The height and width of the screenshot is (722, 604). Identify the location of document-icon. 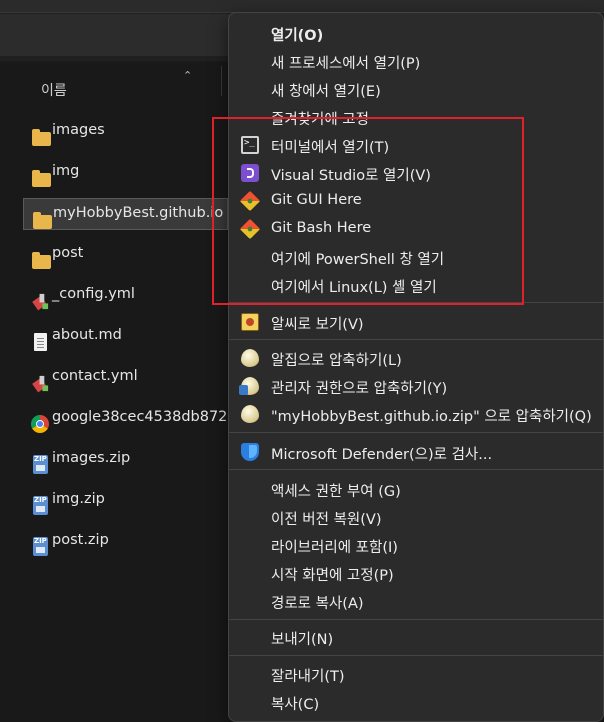
(40, 342).